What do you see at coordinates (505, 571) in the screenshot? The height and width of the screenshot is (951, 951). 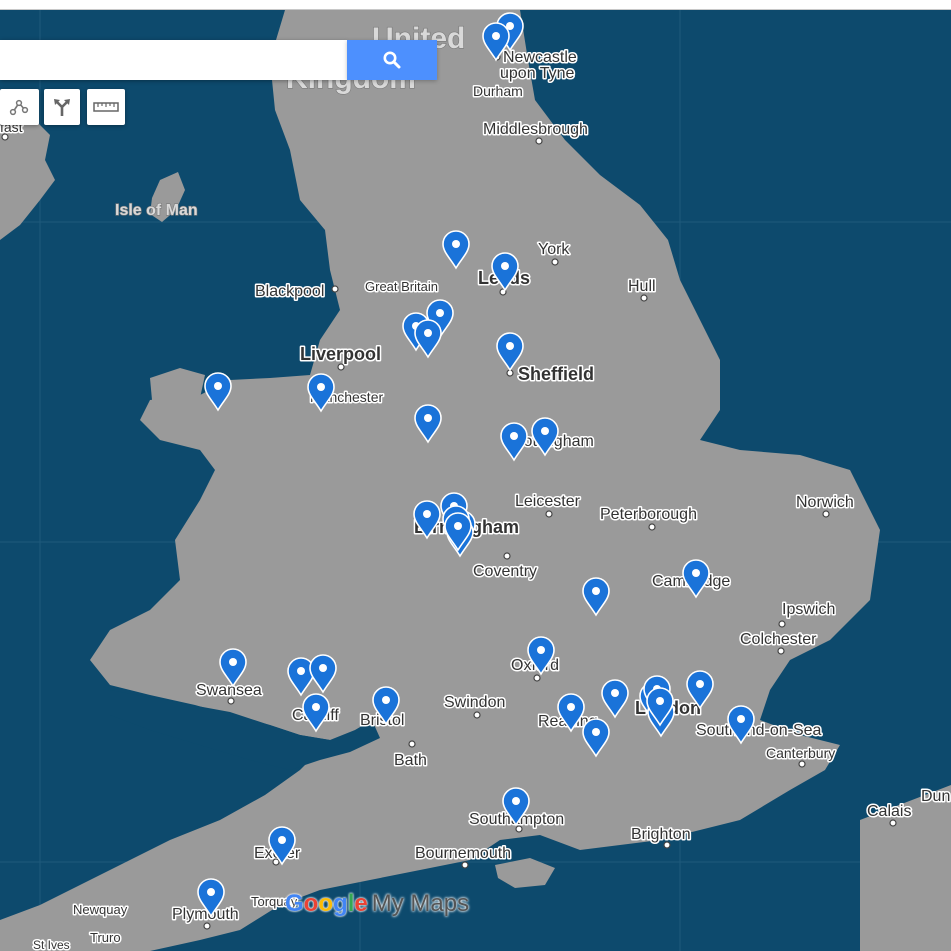 I see `label-coventry: Coventry` at bounding box center [505, 571].